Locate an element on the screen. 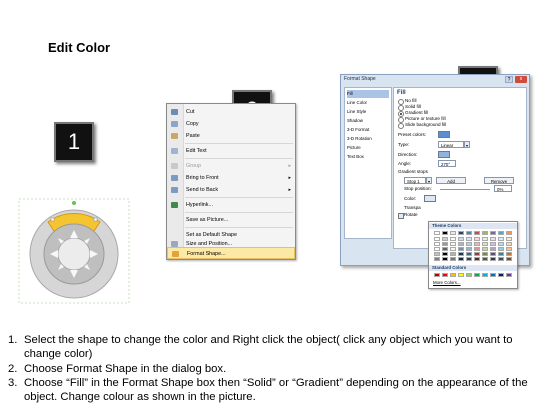 The image size is (560, 420). add-stop-button: Add is located at coordinates (451, 180).